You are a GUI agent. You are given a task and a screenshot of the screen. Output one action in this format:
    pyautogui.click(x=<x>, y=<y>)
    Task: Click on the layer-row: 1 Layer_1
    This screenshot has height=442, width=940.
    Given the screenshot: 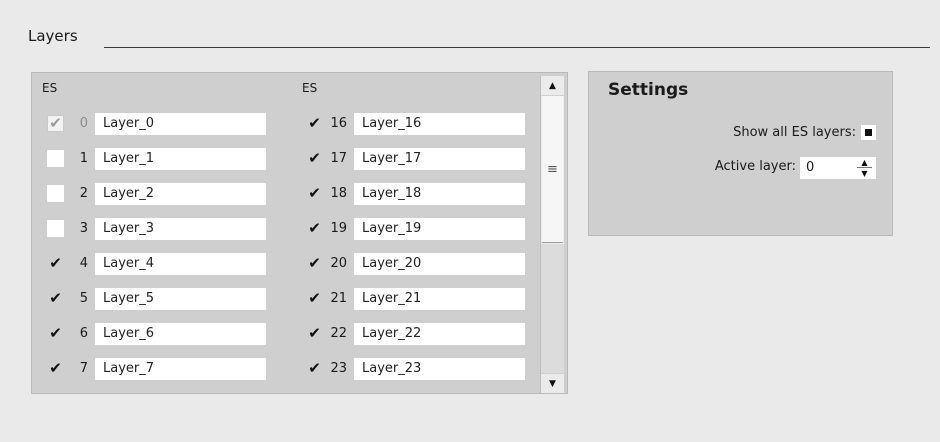 What is the action you would take?
    pyautogui.click(x=156, y=158)
    